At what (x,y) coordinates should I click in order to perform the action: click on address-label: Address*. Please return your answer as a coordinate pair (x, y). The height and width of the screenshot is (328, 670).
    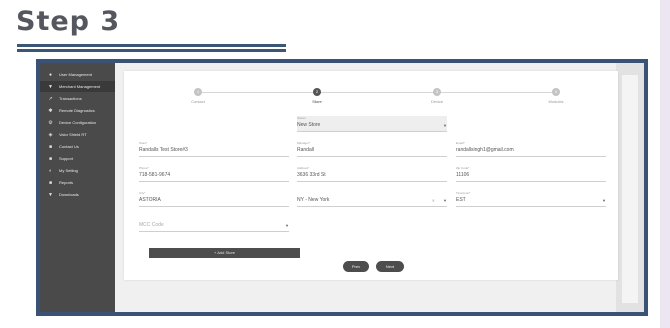
    Looking at the image, I should click on (303, 168).